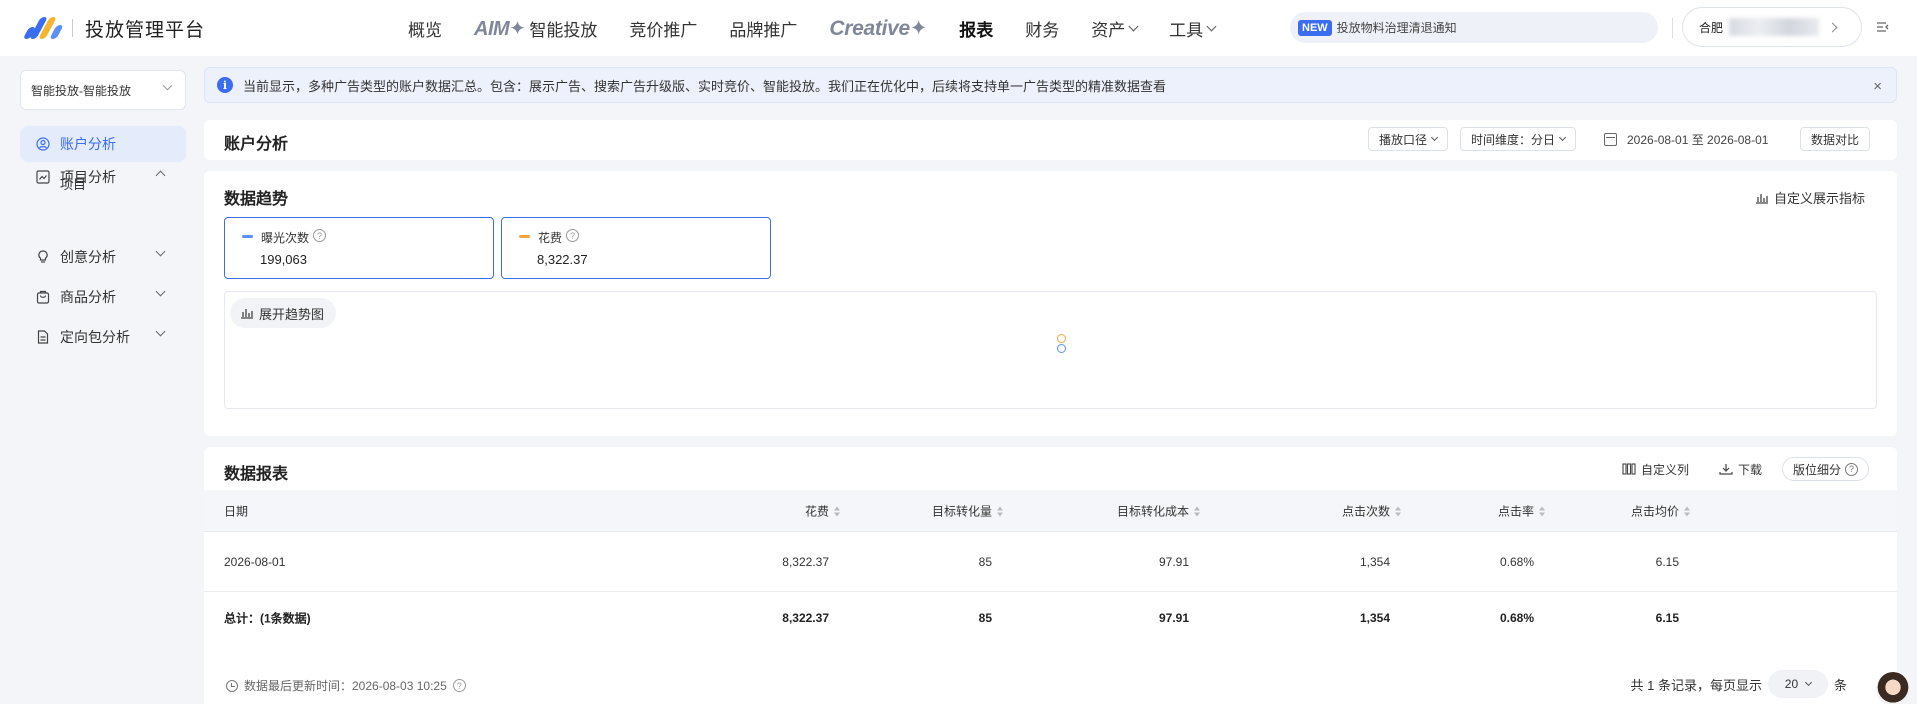  What do you see at coordinates (1173, 618) in the screenshot?
I see `cell-total-target-conversion-cost: 97.91` at bounding box center [1173, 618].